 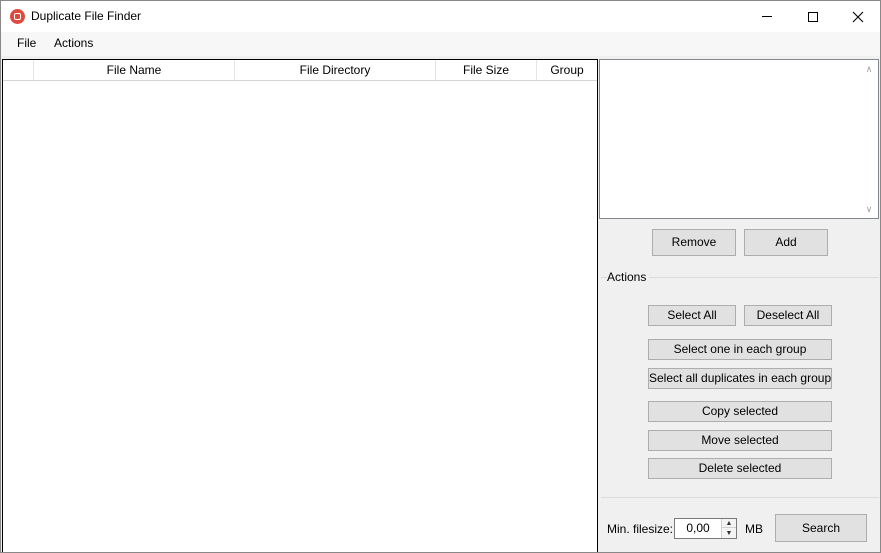 I want to click on min-filesize-stepper: 0,00 ▲ ▼, so click(x=705, y=528).